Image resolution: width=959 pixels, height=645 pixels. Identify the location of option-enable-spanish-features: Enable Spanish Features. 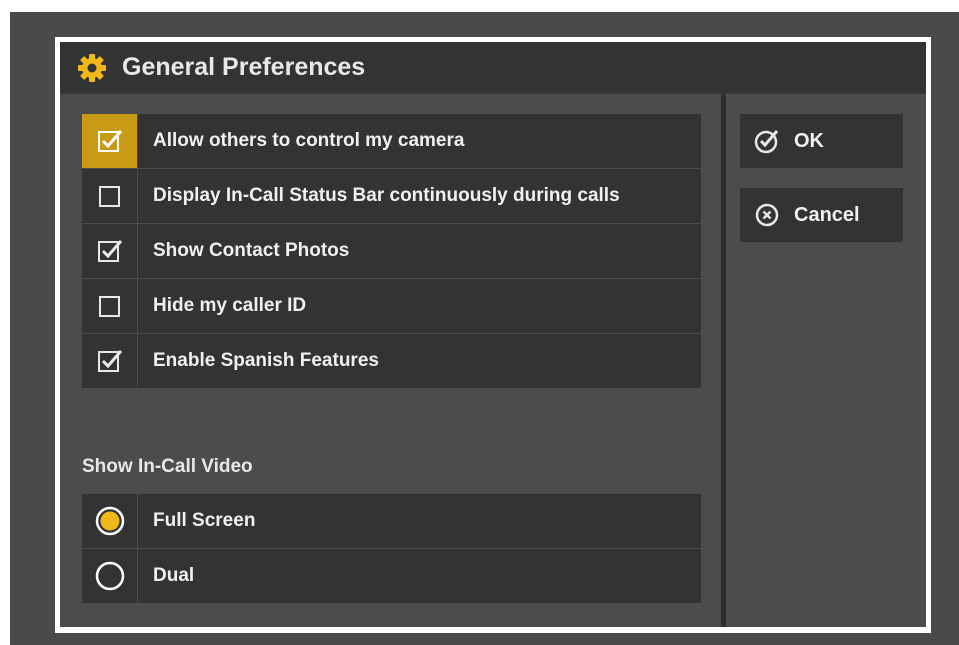
(391, 361).